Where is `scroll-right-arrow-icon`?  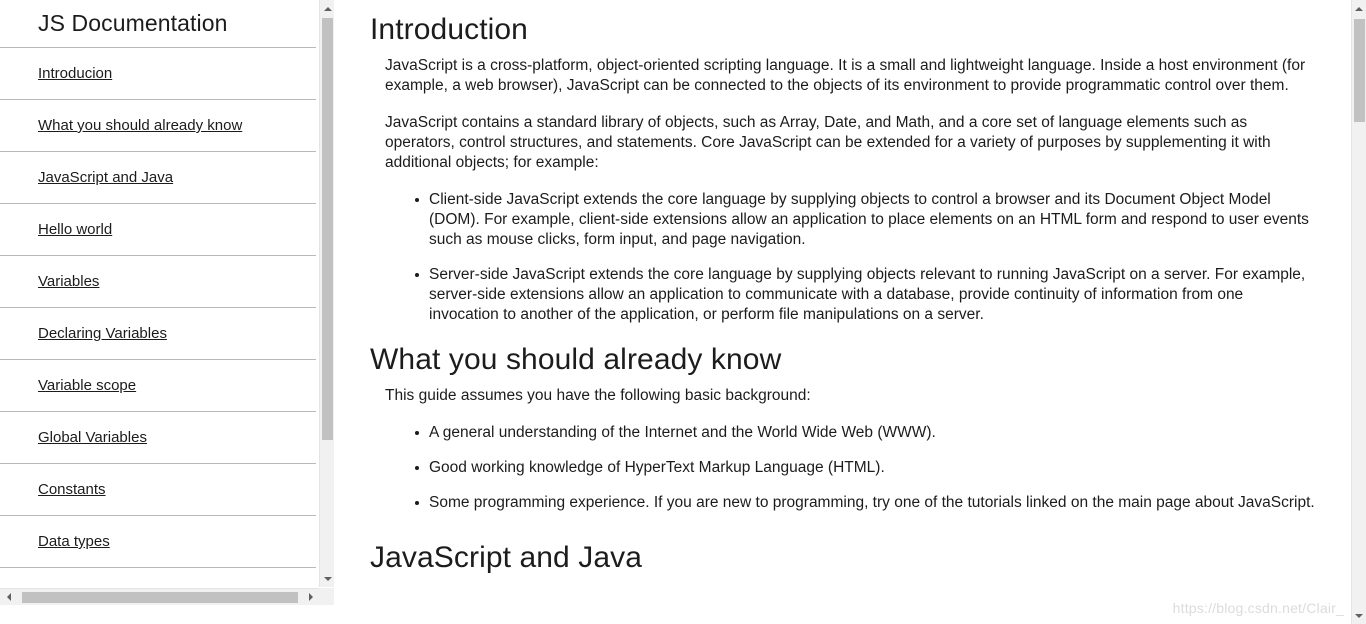
scroll-right-arrow-icon is located at coordinates (310, 597).